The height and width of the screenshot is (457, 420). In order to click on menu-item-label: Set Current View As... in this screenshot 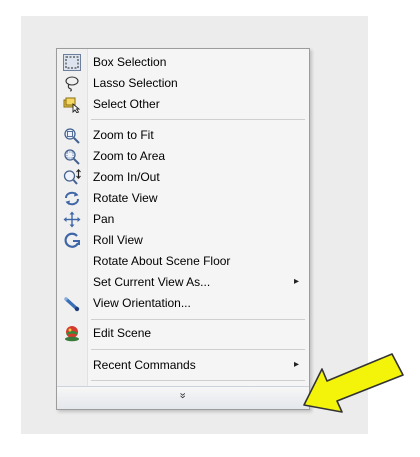, I will do `click(152, 282)`.